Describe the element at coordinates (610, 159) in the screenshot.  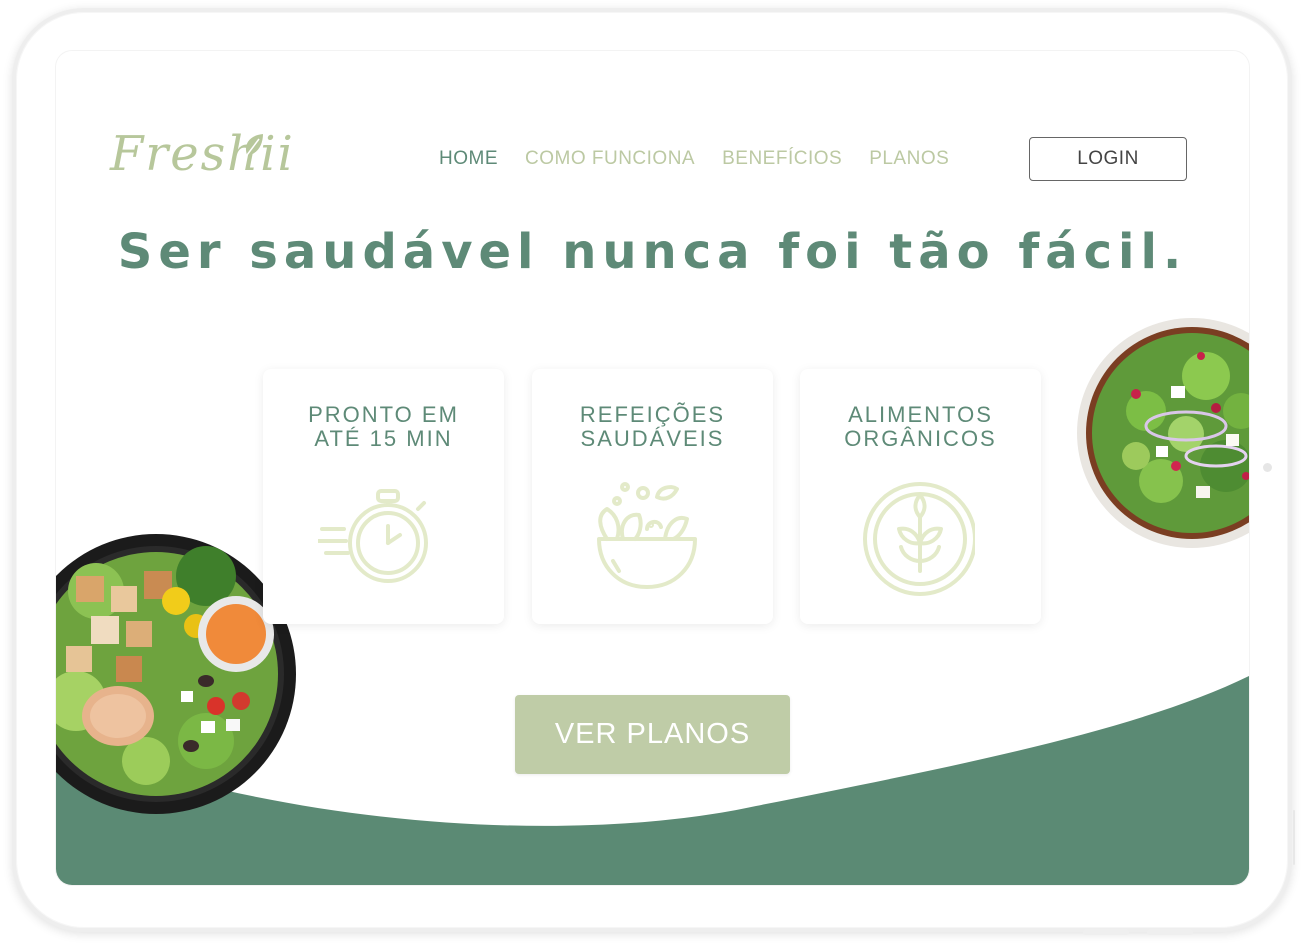
I see `nav-item-como-funciona: COMO FUNCIONA` at that location.